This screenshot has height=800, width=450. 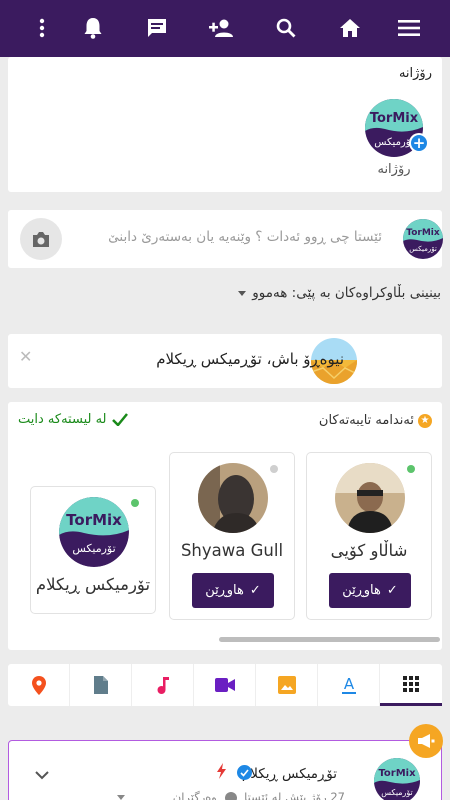 I want to click on sort-value: هەموو, so click(x=269, y=293).